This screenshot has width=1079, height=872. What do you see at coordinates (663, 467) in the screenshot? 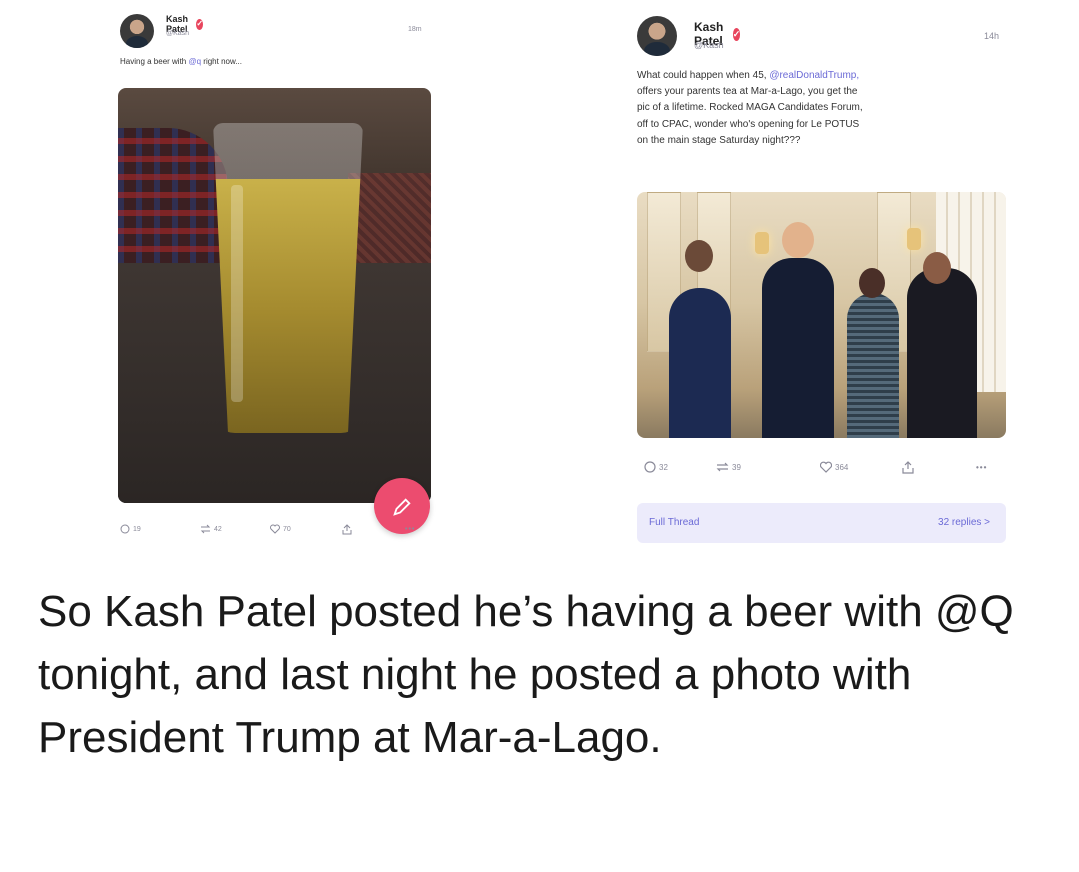
I see `reply-count: 32` at bounding box center [663, 467].